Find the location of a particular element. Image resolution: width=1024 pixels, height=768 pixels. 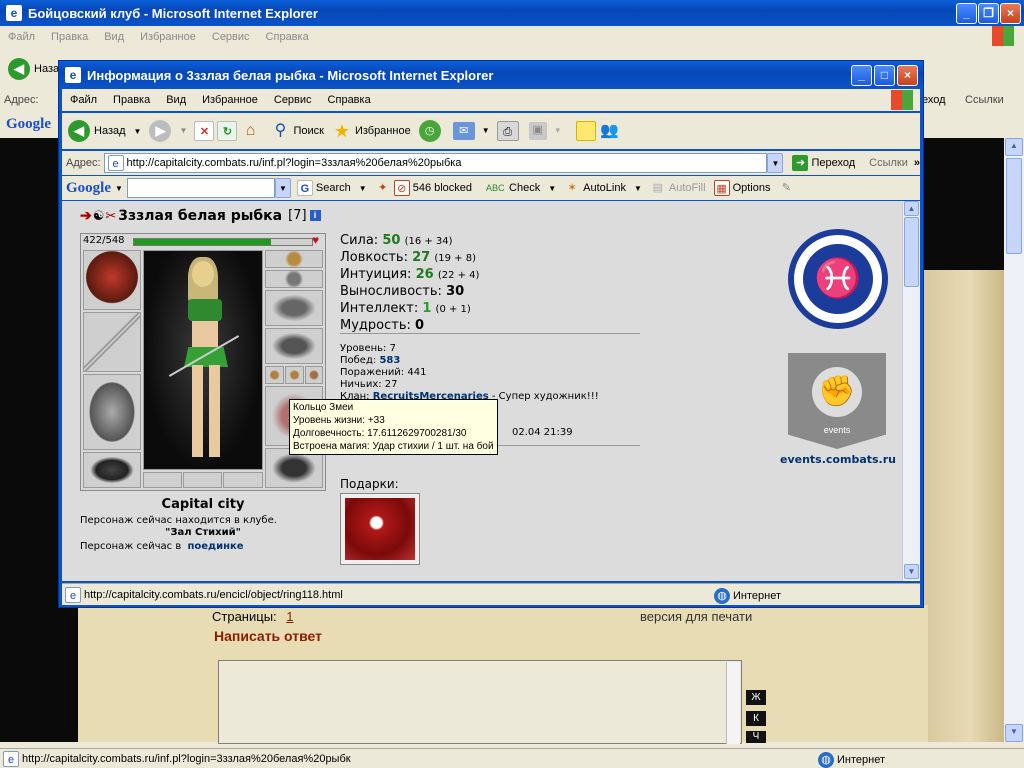

print-icon: ⎙ is located at coordinates (507, 131).